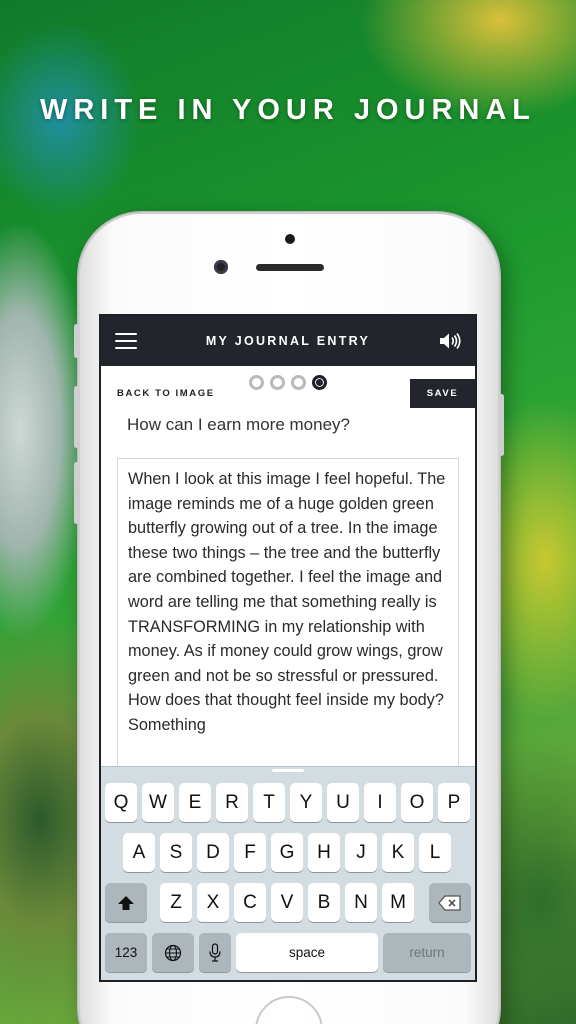  I want to click on save-button: SAVE, so click(442, 393).